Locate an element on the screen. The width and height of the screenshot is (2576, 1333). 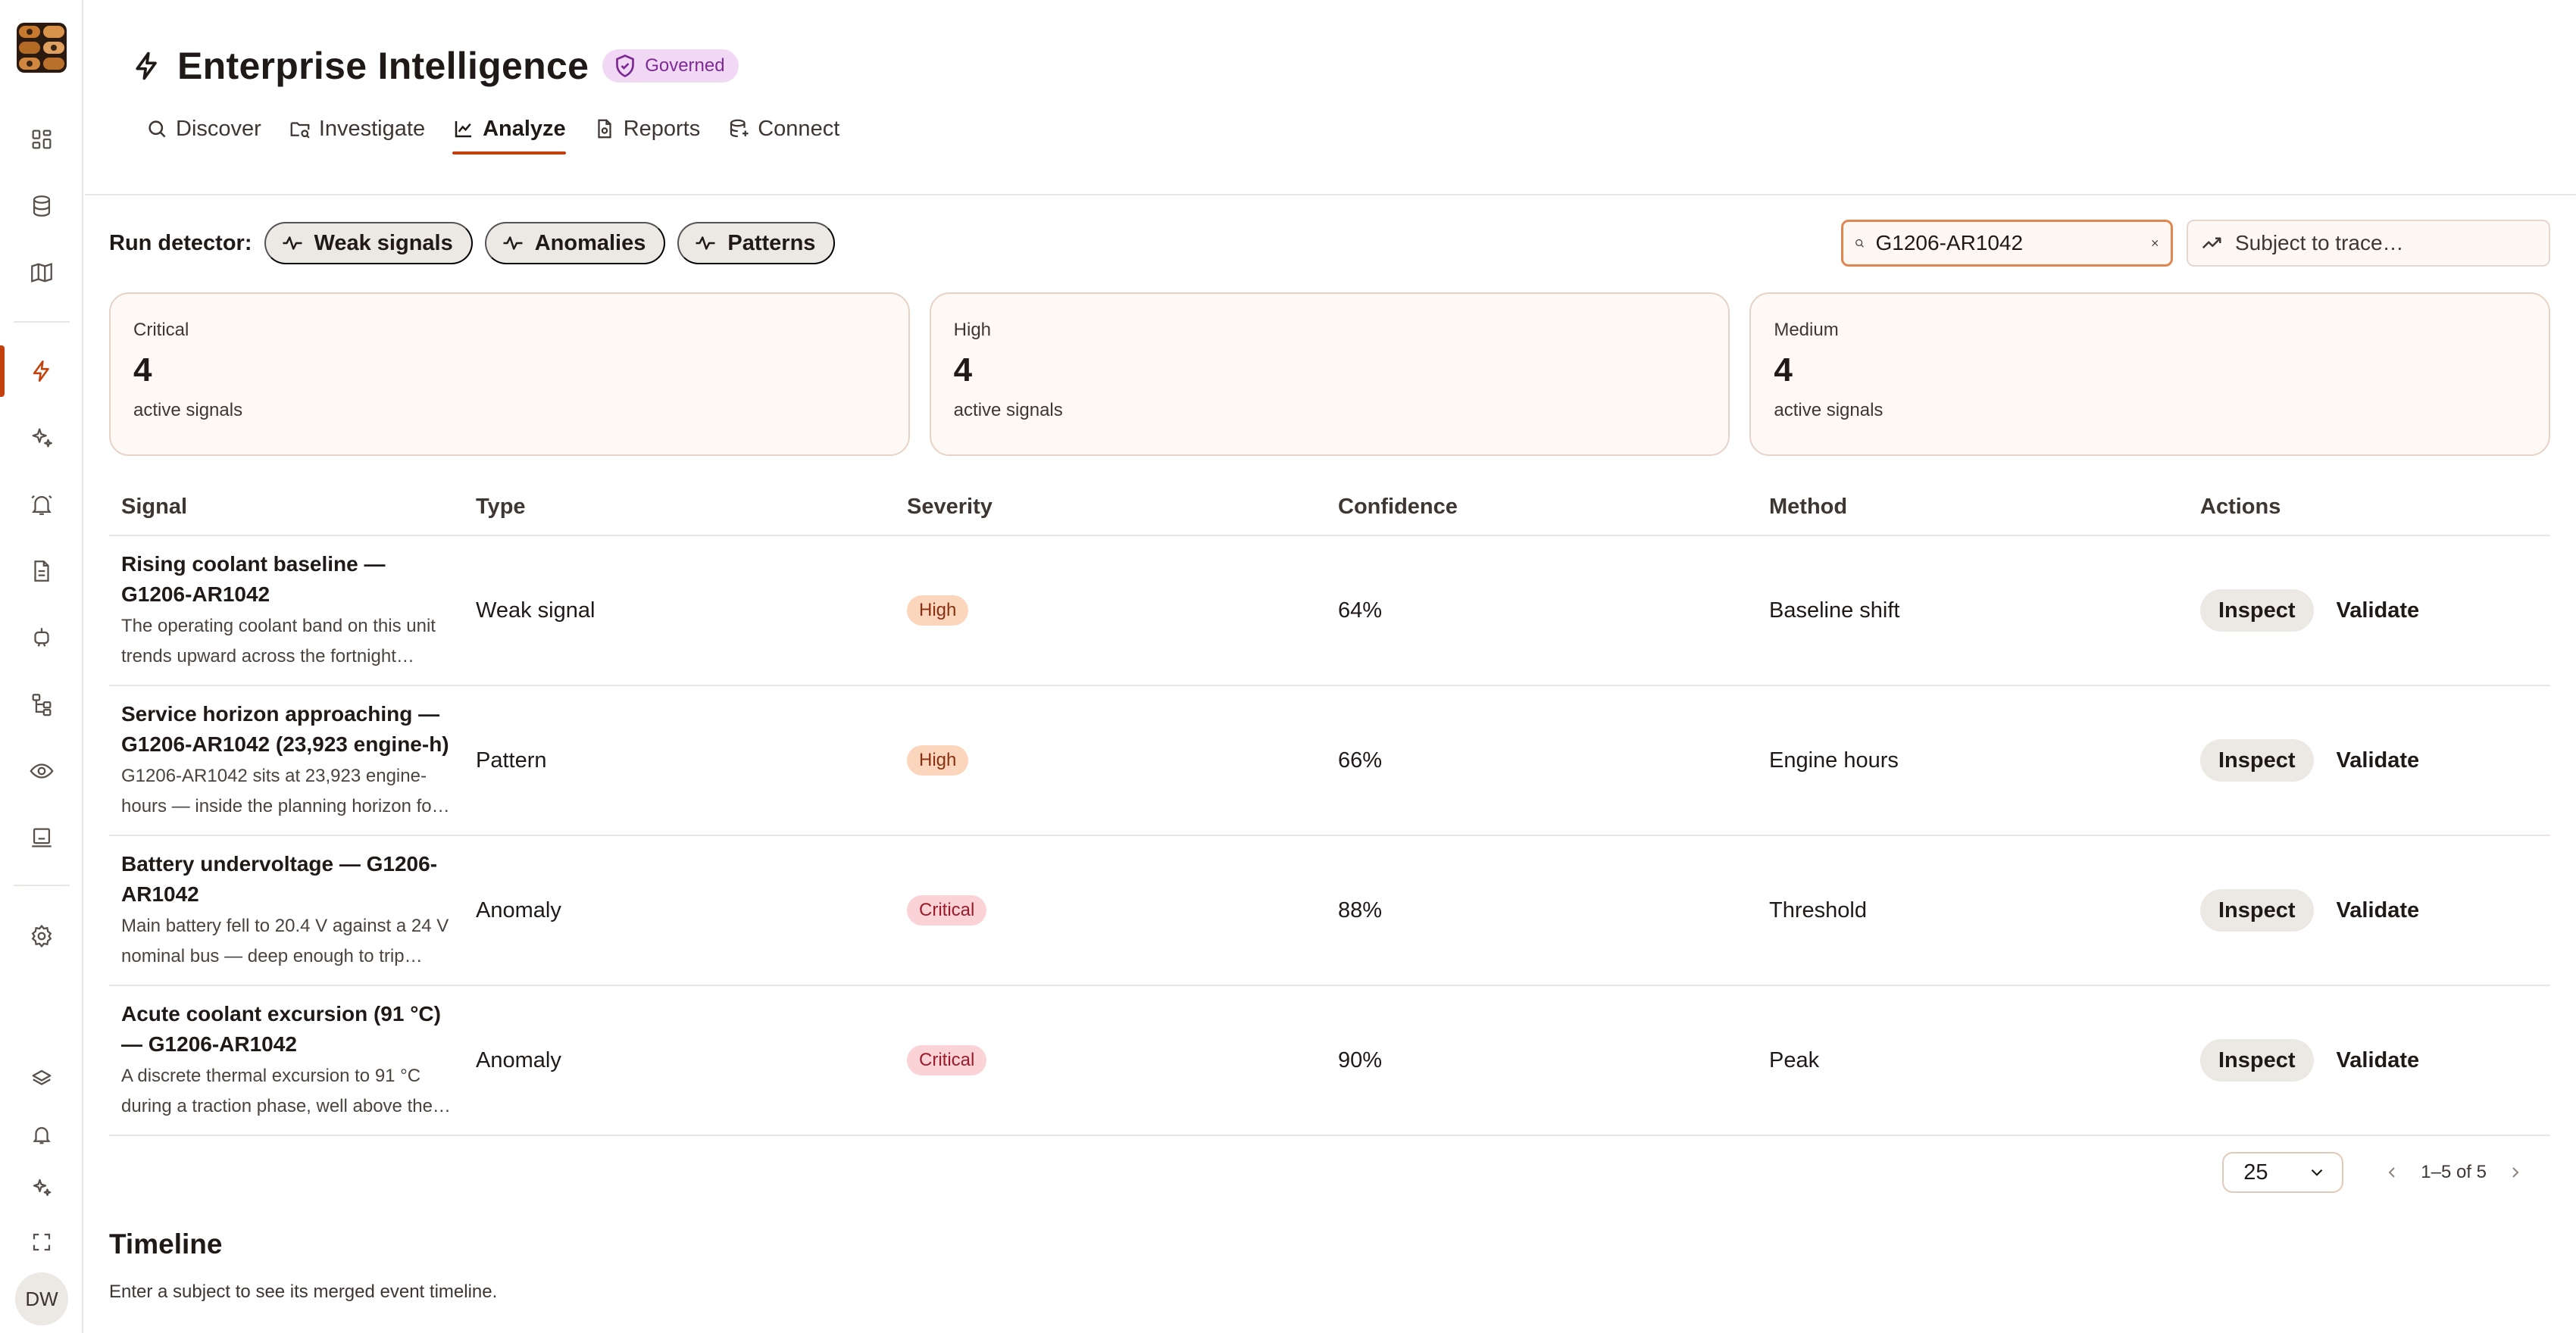
governed-badge: Governed is located at coordinates (670, 66).